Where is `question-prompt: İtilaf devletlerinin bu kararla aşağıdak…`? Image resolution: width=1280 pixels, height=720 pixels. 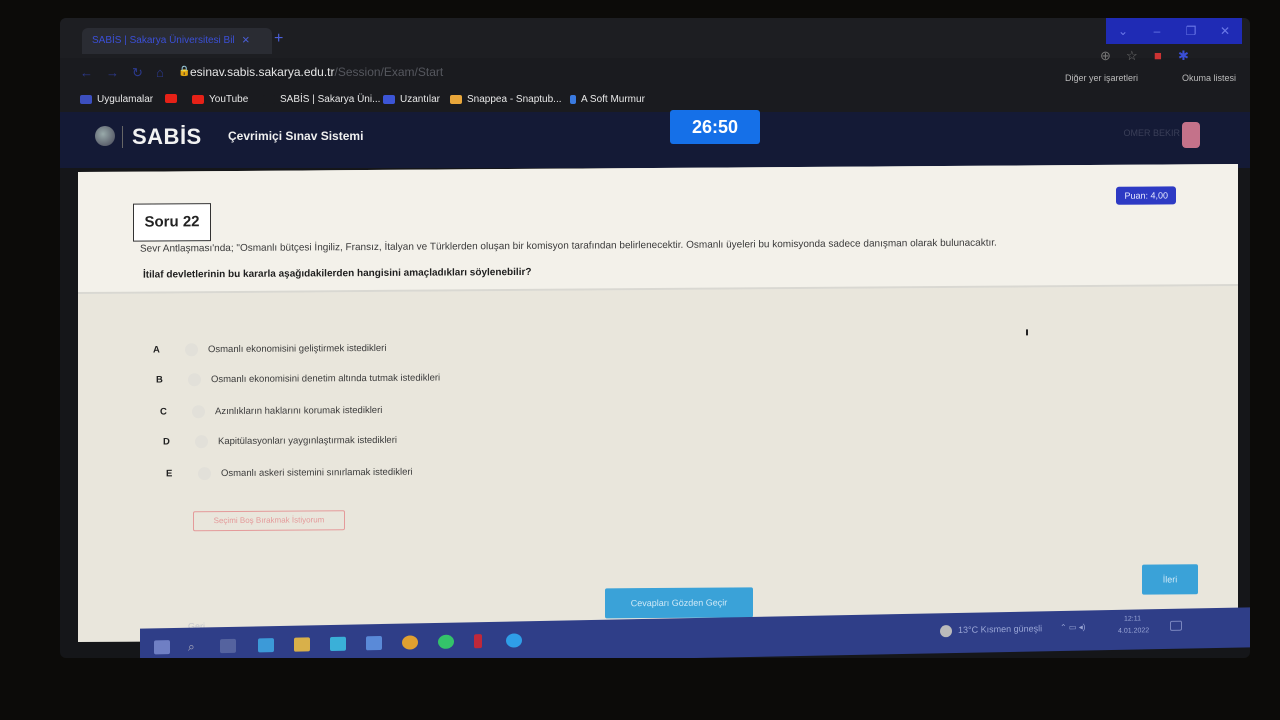 question-prompt: İtilaf devletlerinin bu kararla aşağıdak… is located at coordinates (337, 273).